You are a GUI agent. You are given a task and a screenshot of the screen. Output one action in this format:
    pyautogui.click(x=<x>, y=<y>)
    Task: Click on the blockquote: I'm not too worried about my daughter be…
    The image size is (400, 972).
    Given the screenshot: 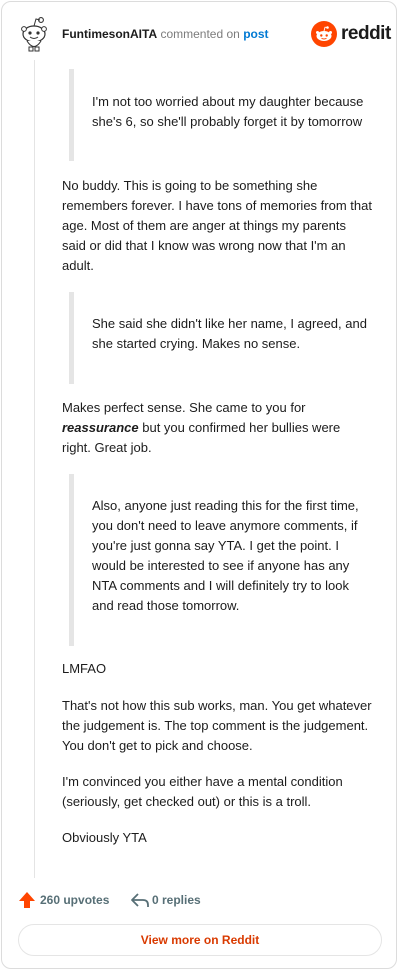 What is the action you would take?
    pyautogui.click(x=219, y=115)
    